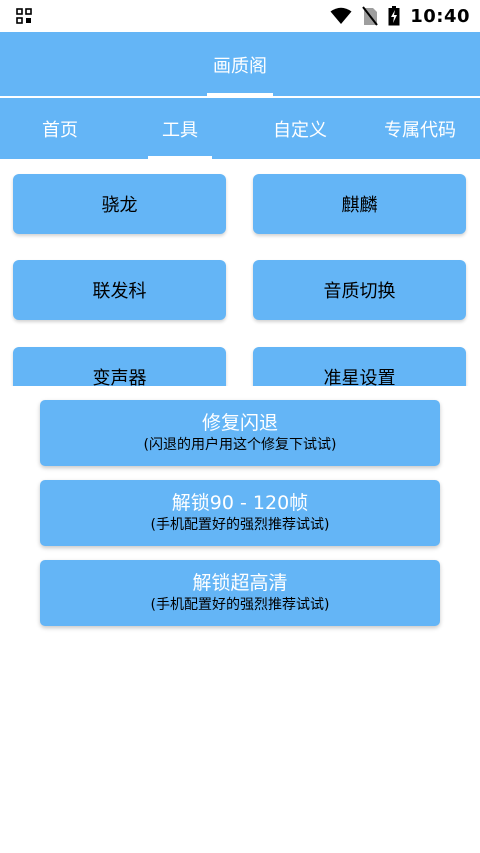 The width and height of the screenshot is (480, 853). Describe the element at coordinates (341, 15) in the screenshot. I see `wifi-icon` at that location.